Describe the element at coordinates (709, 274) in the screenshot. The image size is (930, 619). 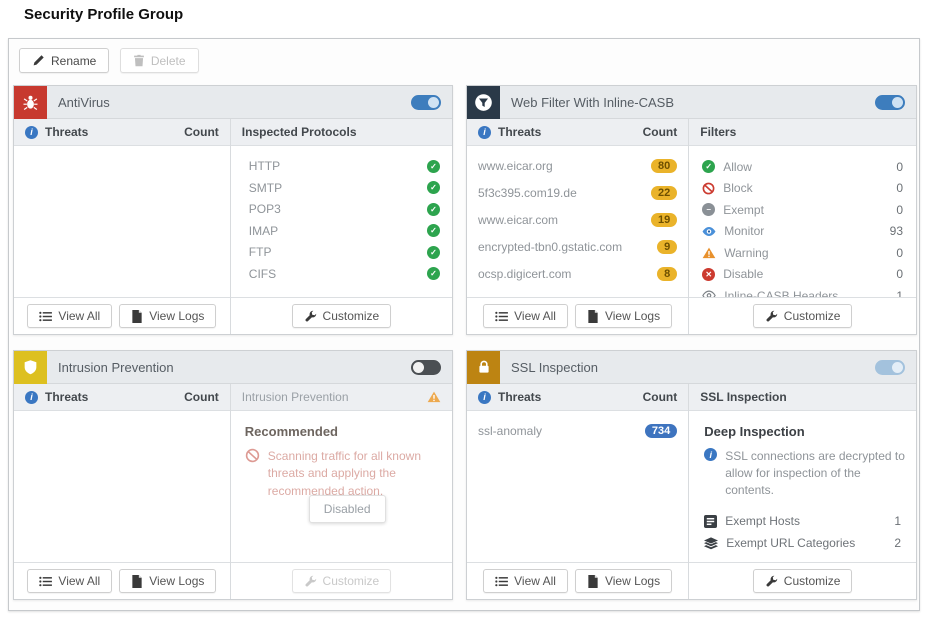
I see `disable-icon: ✕` at that location.